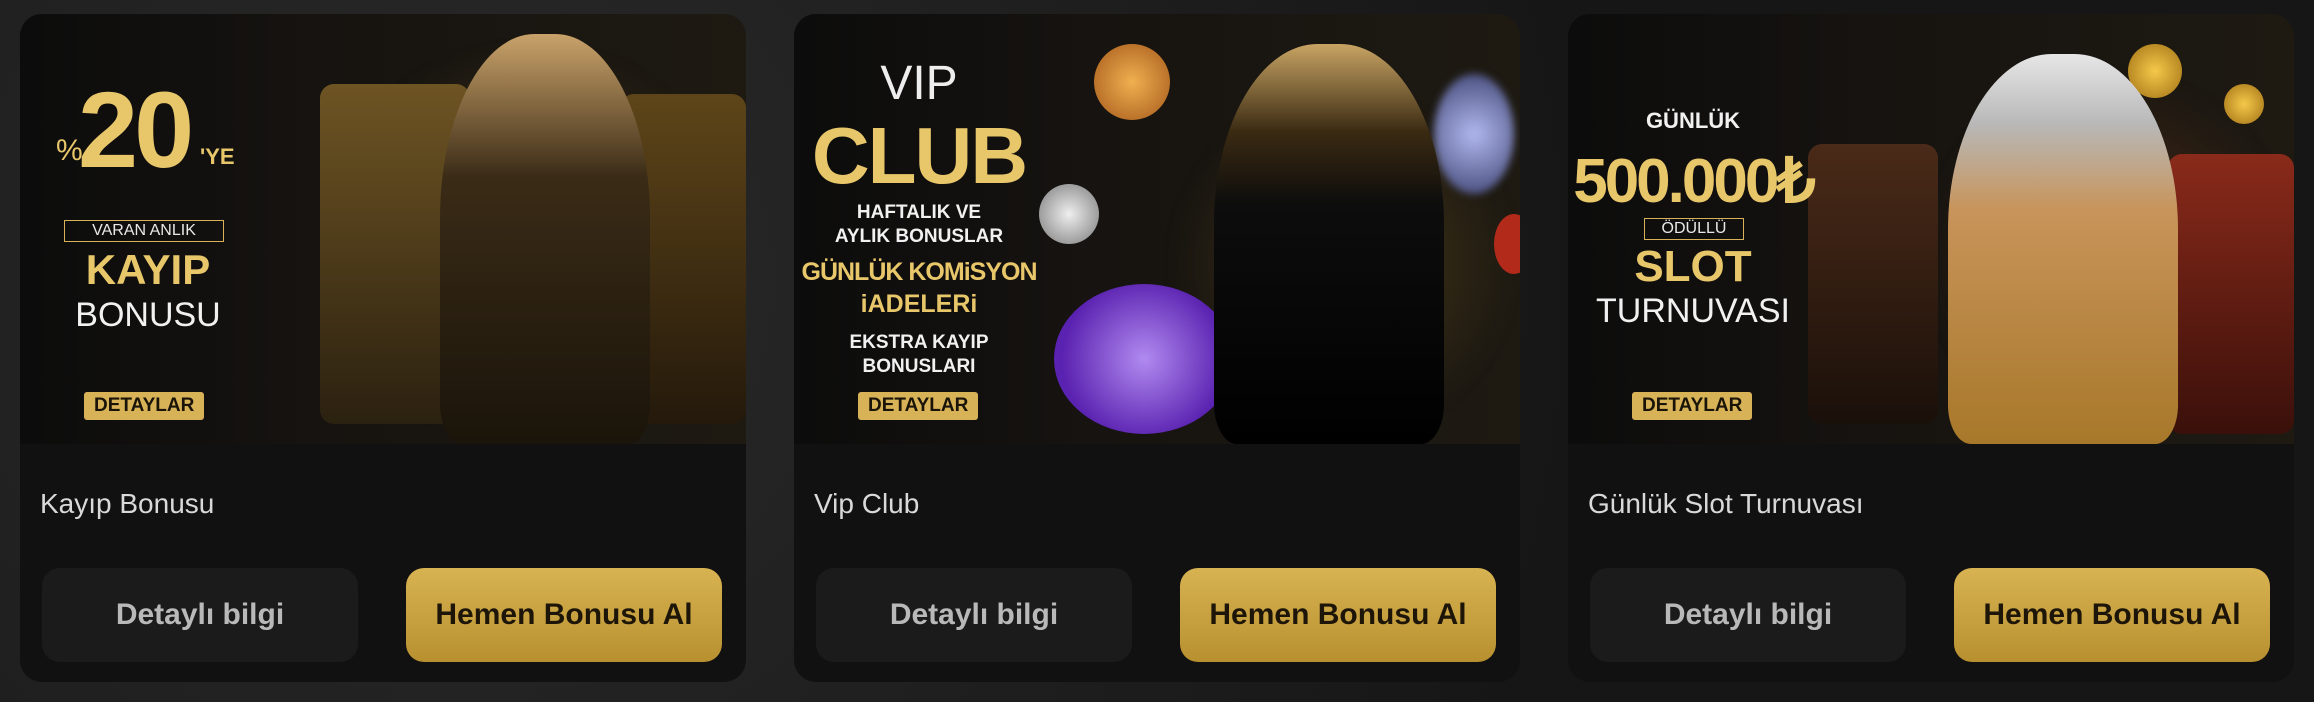 This screenshot has height=702, width=2314. What do you see at coordinates (919, 304) in the screenshot?
I see `iadeleri-line: iADELERi` at bounding box center [919, 304].